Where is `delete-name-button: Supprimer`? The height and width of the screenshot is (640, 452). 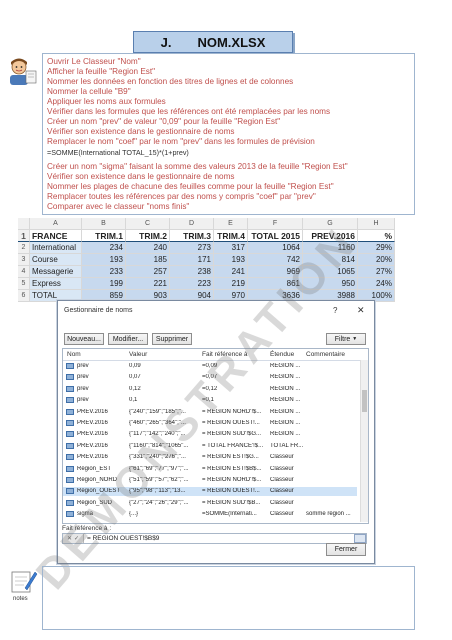
delete-name-button: Supprimer is located at coordinates (172, 339).